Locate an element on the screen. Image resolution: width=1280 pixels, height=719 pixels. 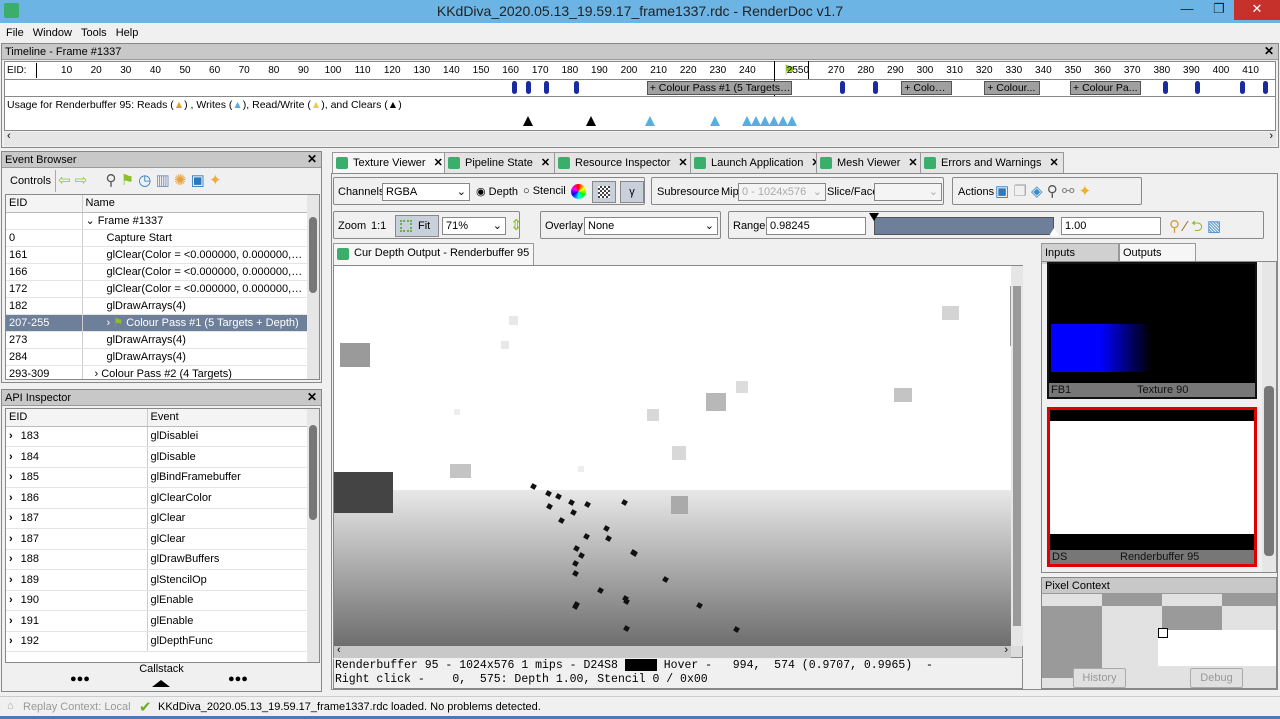
canvas-vscrollbar is located at coordinates (1017, 456).